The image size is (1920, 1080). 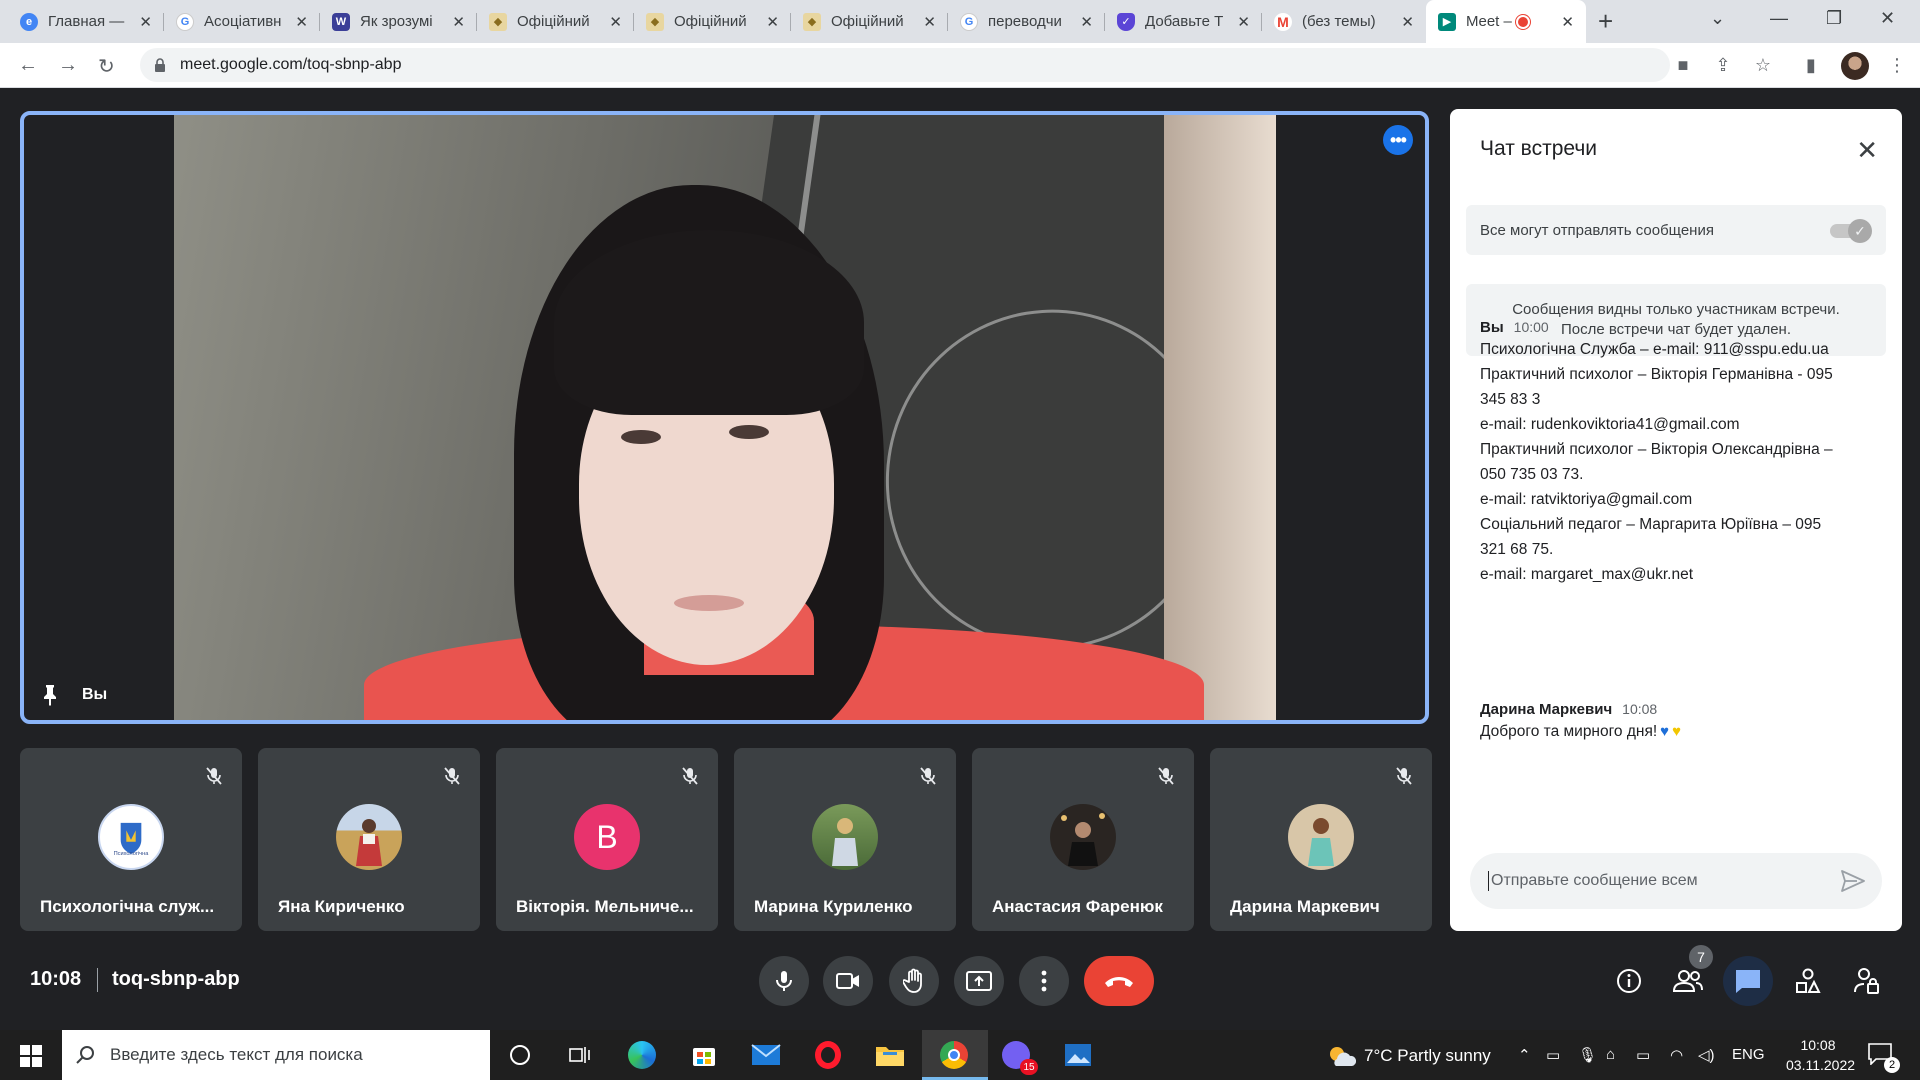 What do you see at coordinates (1553, 1055) in the screenshot?
I see `device-icon: ▭` at bounding box center [1553, 1055].